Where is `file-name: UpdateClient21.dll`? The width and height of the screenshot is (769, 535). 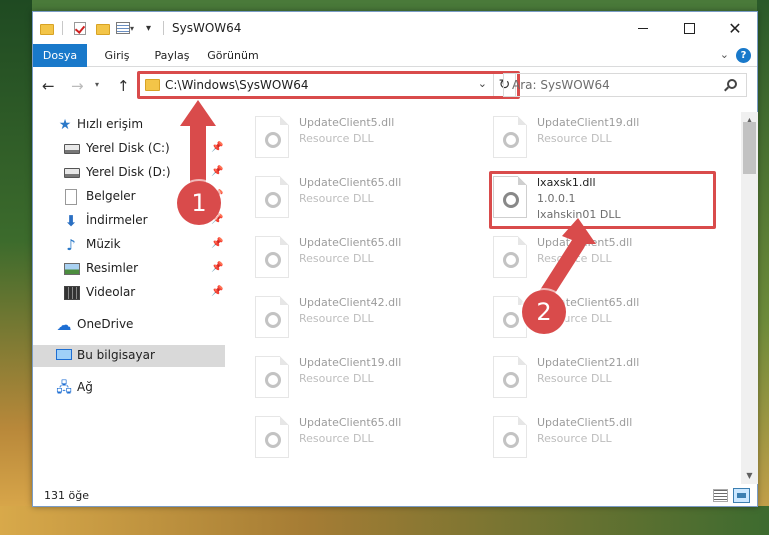 file-name: UpdateClient21.dll is located at coordinates (588, 362).